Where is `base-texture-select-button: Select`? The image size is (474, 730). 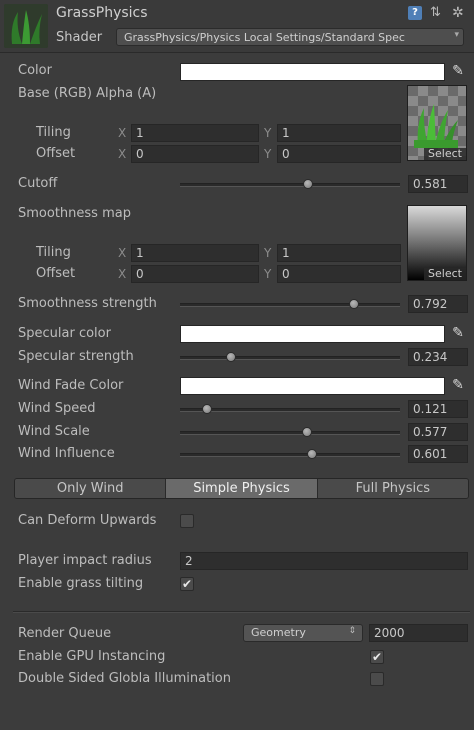 base-texture-select-button: Select is located at coordinates (445, 154).